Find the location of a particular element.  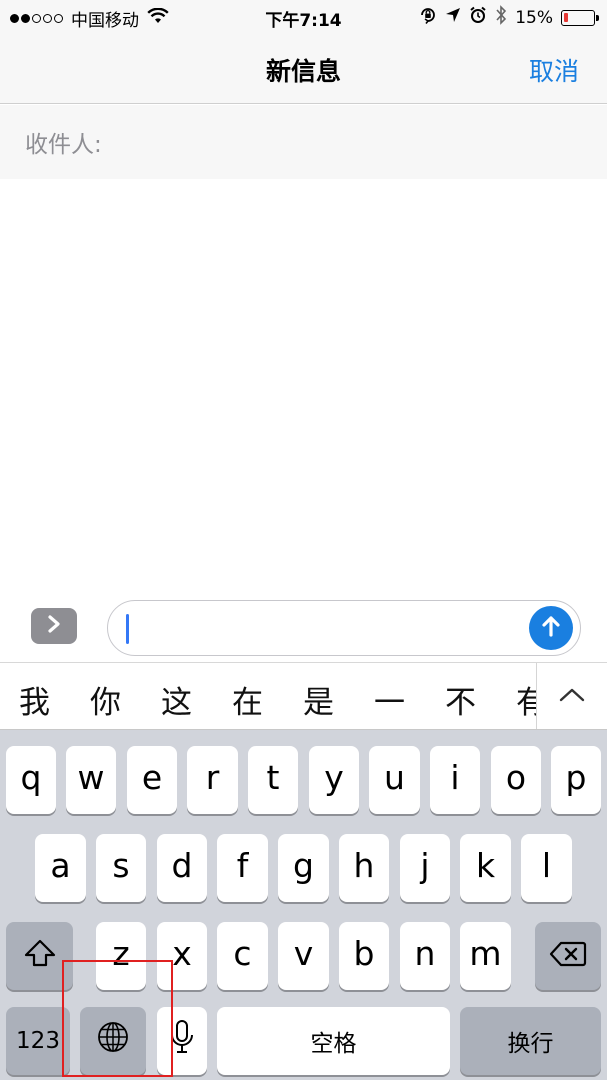

space-key: 空格 is located at coordinates (333, 1041).